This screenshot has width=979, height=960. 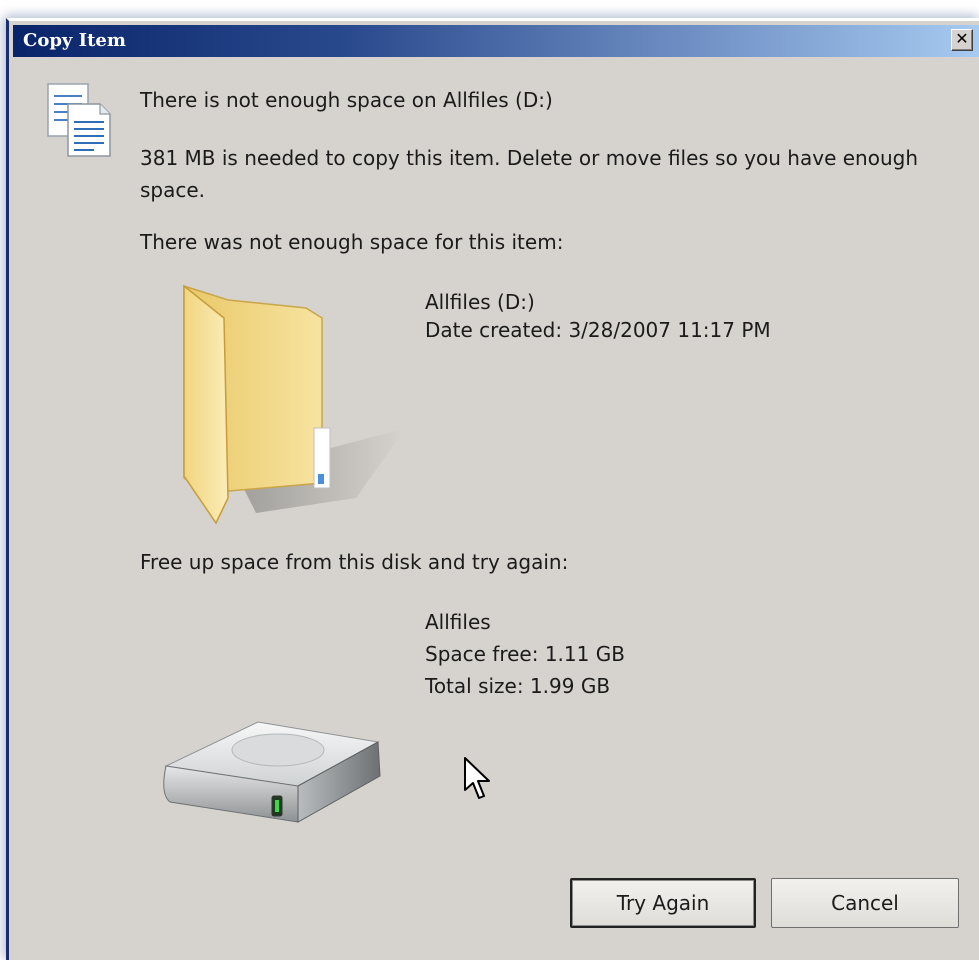 What do you see at coordinates (79, 120) in the screenshot?
I see `copy-documents-icon` at bounding box center [79, 120].